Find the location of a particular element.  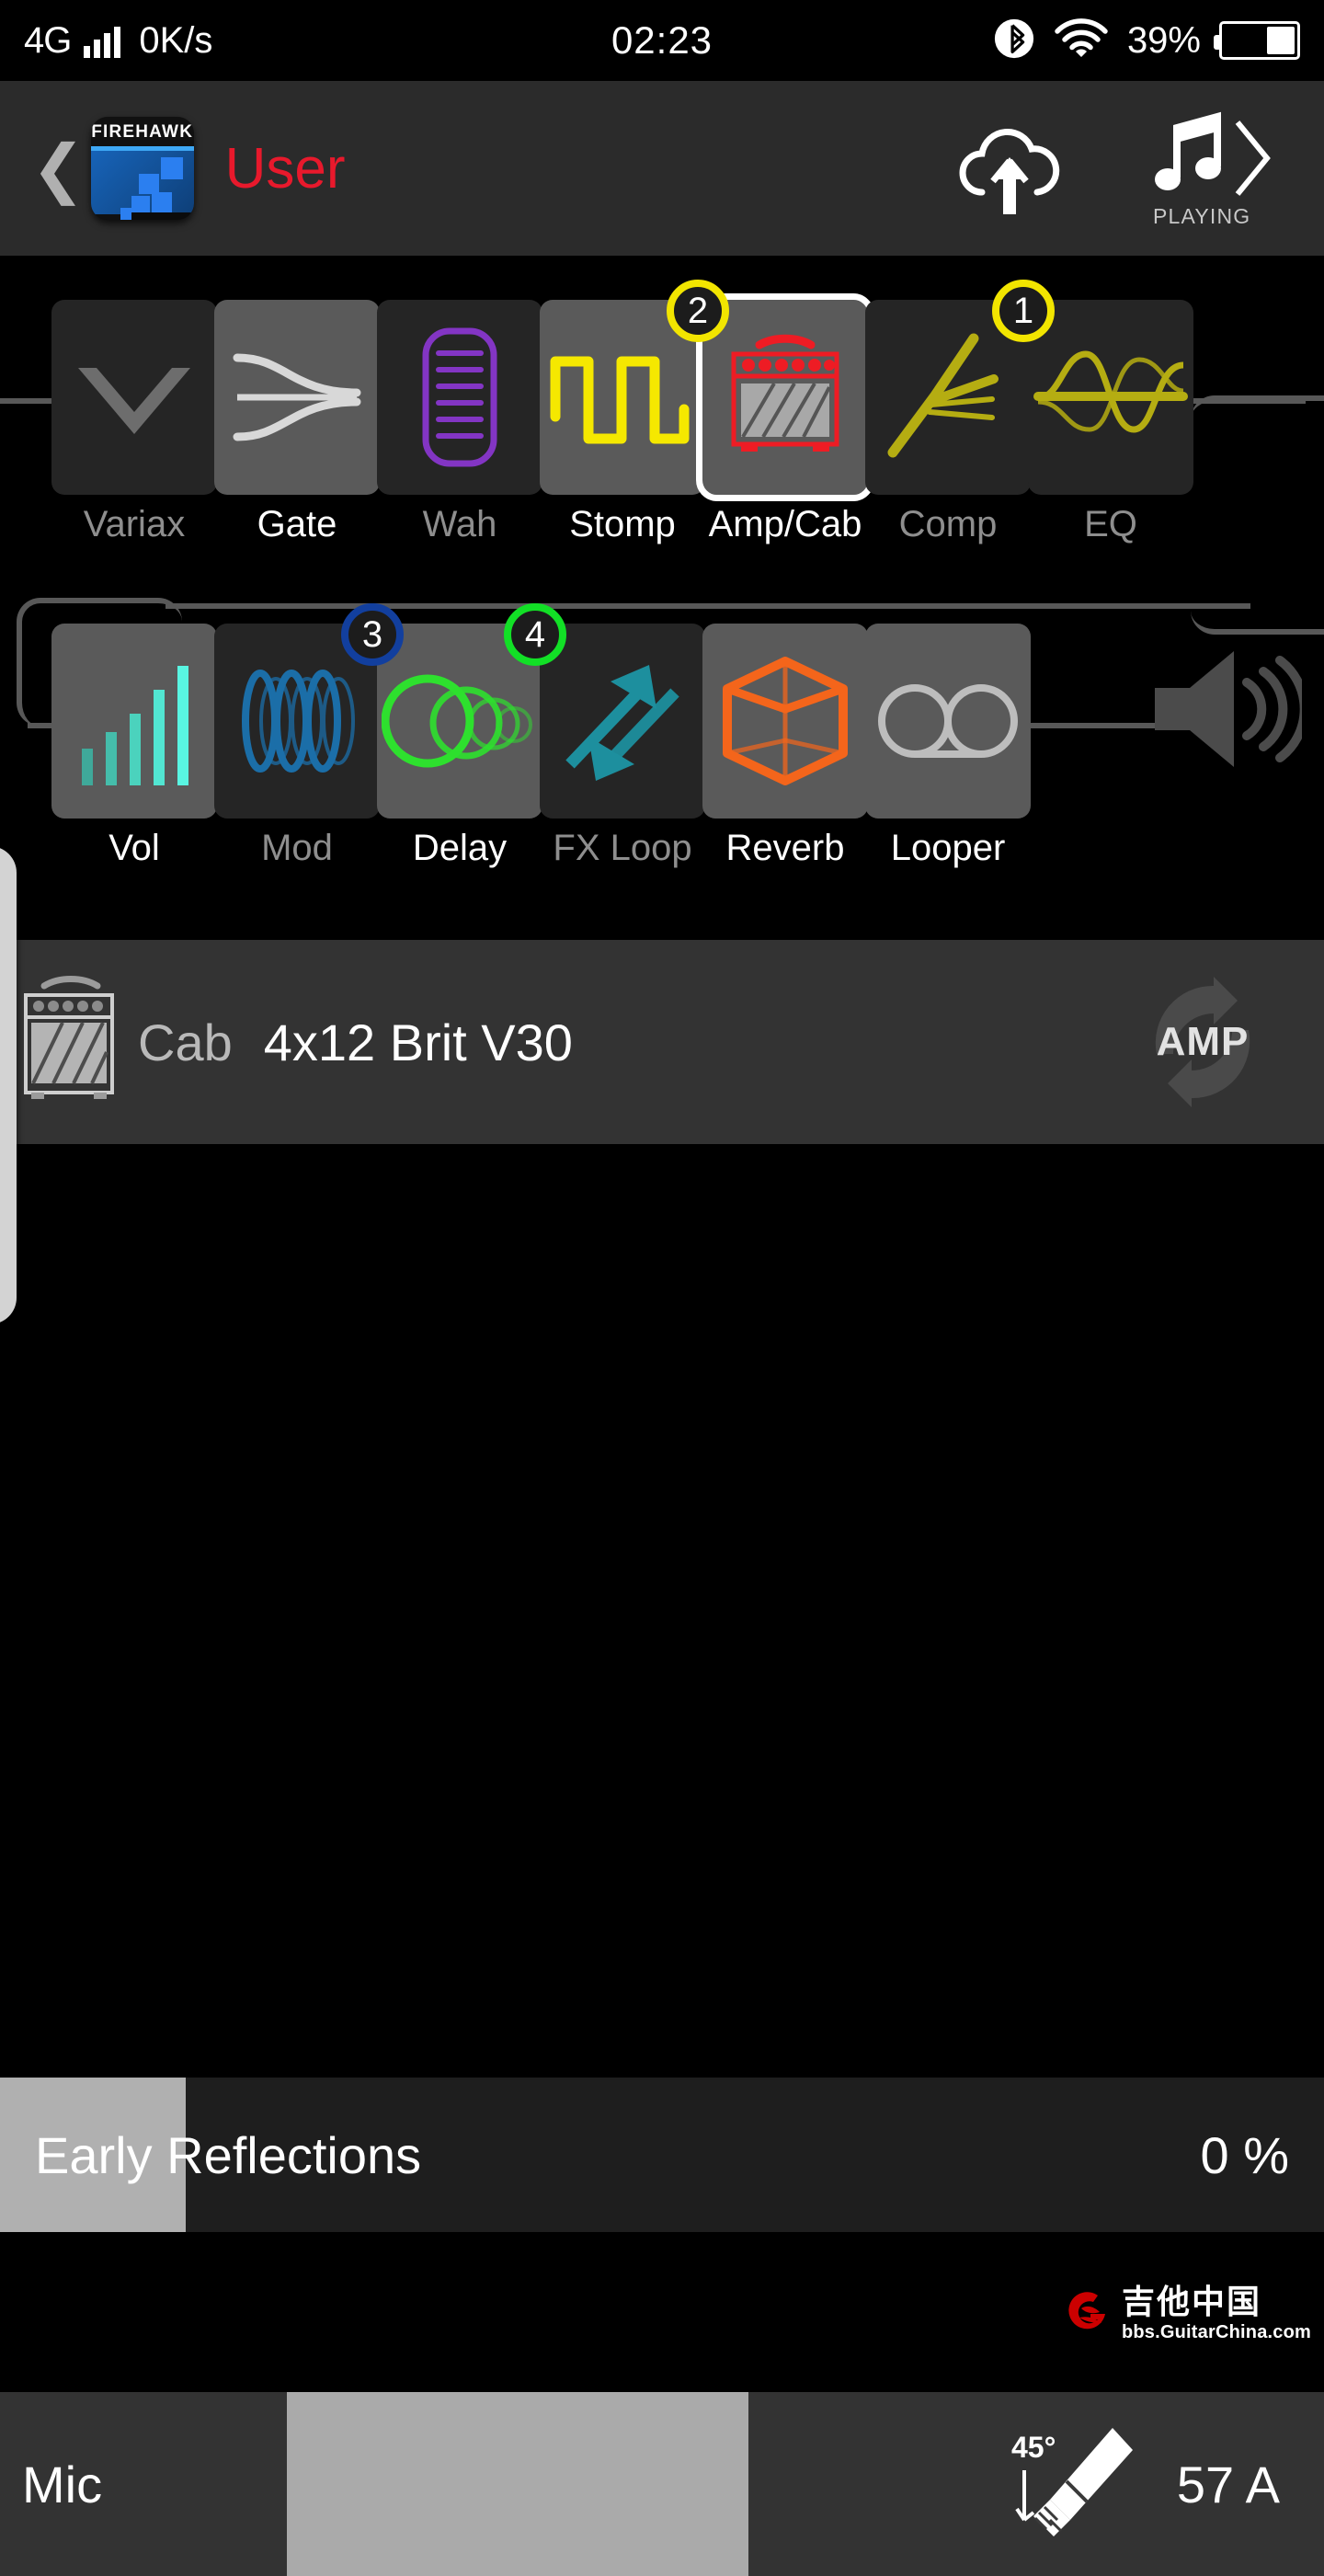

chain-slot-variax: Variax is located at coordinates (134, 422).